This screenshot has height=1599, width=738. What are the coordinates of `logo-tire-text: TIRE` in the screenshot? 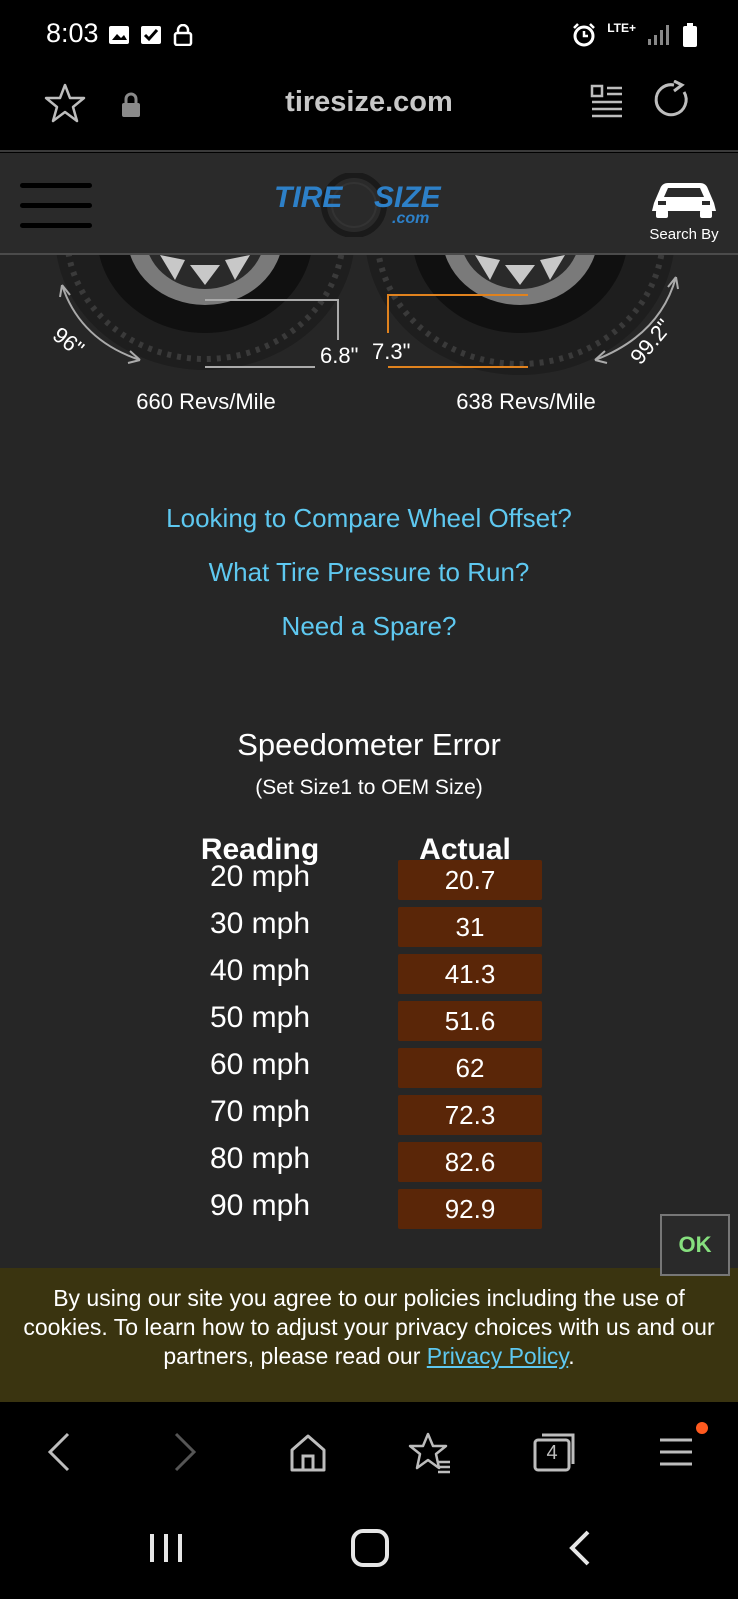 It's located at (308, 197).